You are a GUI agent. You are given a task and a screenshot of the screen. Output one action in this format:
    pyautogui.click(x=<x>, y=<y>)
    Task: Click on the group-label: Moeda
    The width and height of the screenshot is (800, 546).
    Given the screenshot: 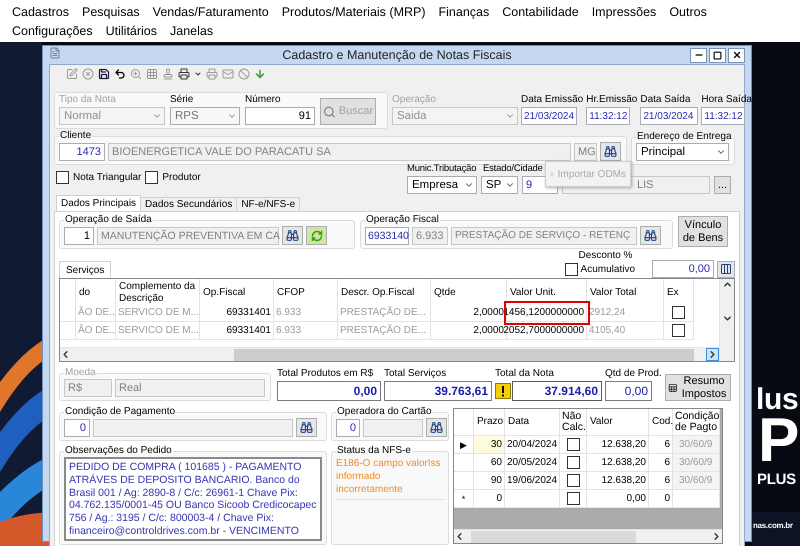 What is the action you would take?
    pyautogui.click(x=80, y=373)
    